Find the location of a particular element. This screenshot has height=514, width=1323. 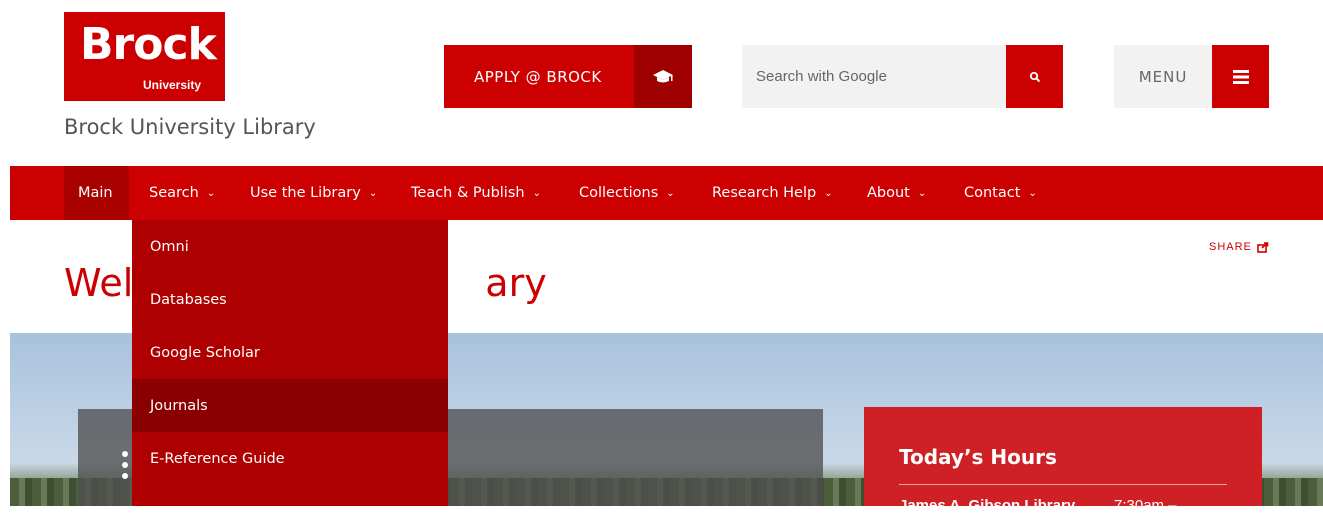

nav-item-main: Main is located at coordinates (96, 193).